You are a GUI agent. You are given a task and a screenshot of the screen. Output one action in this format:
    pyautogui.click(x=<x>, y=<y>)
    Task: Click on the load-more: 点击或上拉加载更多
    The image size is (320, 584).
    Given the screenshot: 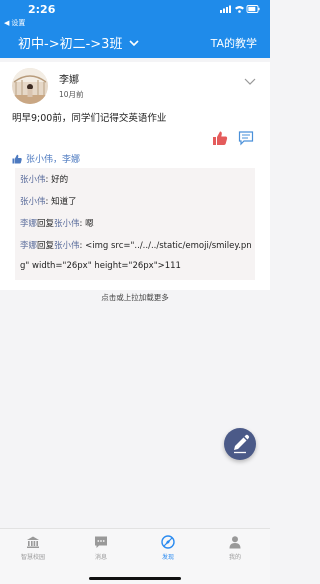 What is the action you would take?
    pyautogui.click(x=135, y=297)
    